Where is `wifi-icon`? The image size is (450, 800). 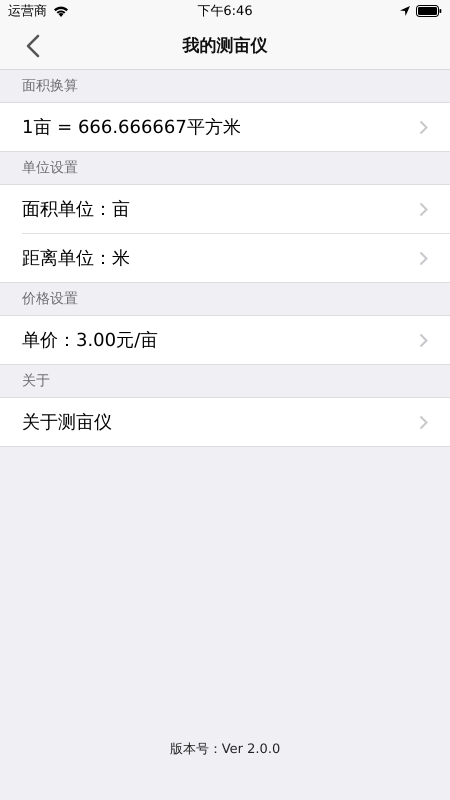
wifi-icon is located at coordinates (61, 11).